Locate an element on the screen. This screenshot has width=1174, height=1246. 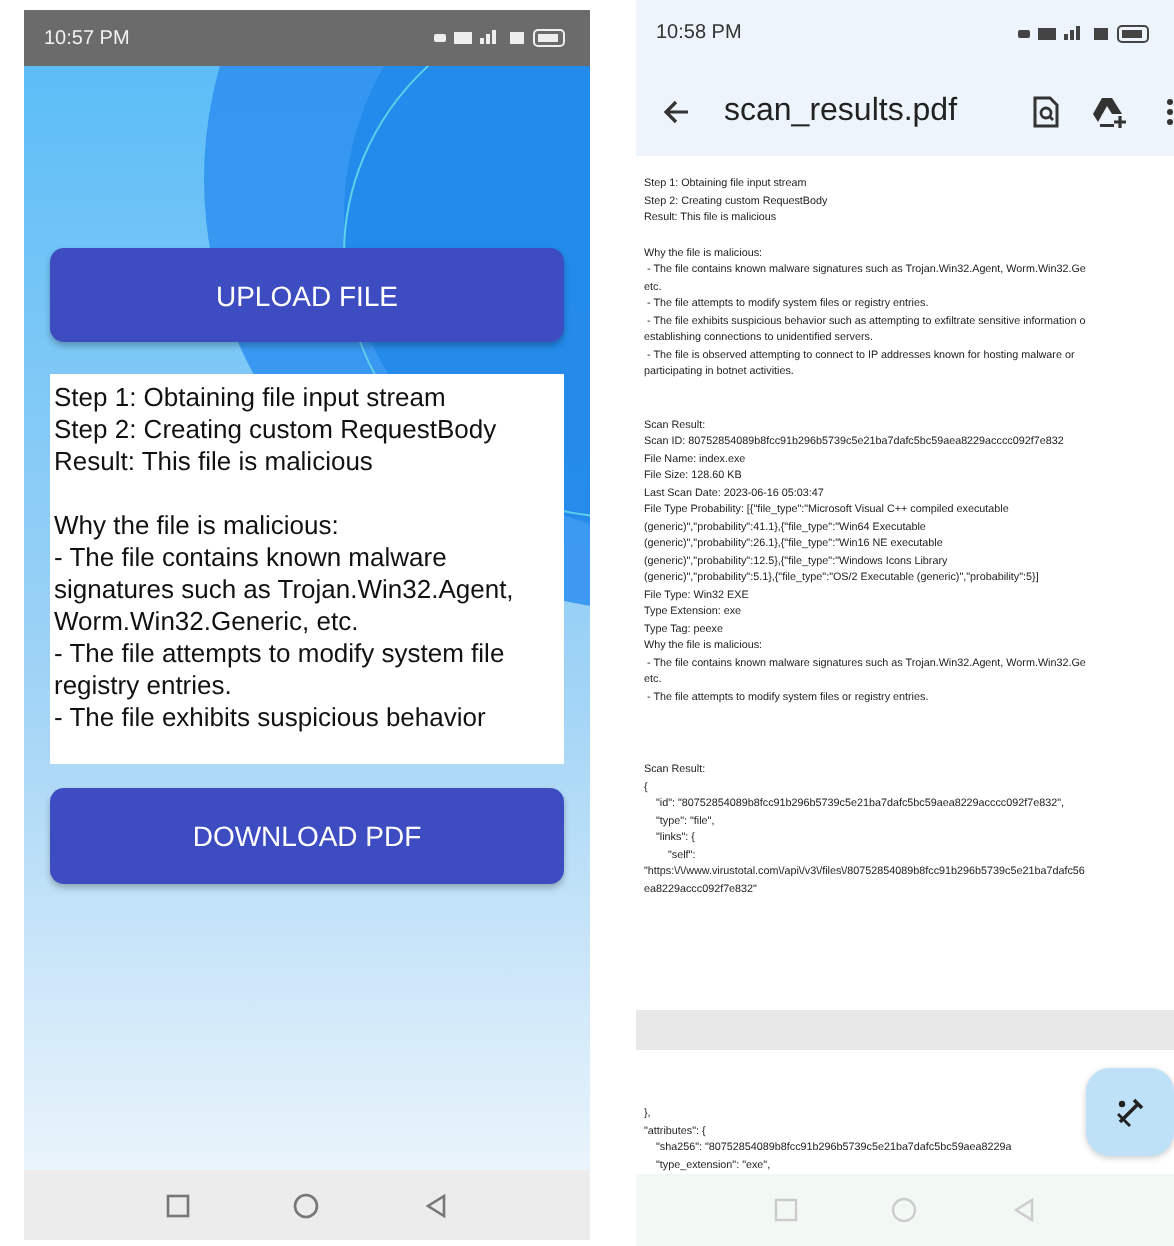
triangle-plus-icon is located at coordinates (1110, 111).